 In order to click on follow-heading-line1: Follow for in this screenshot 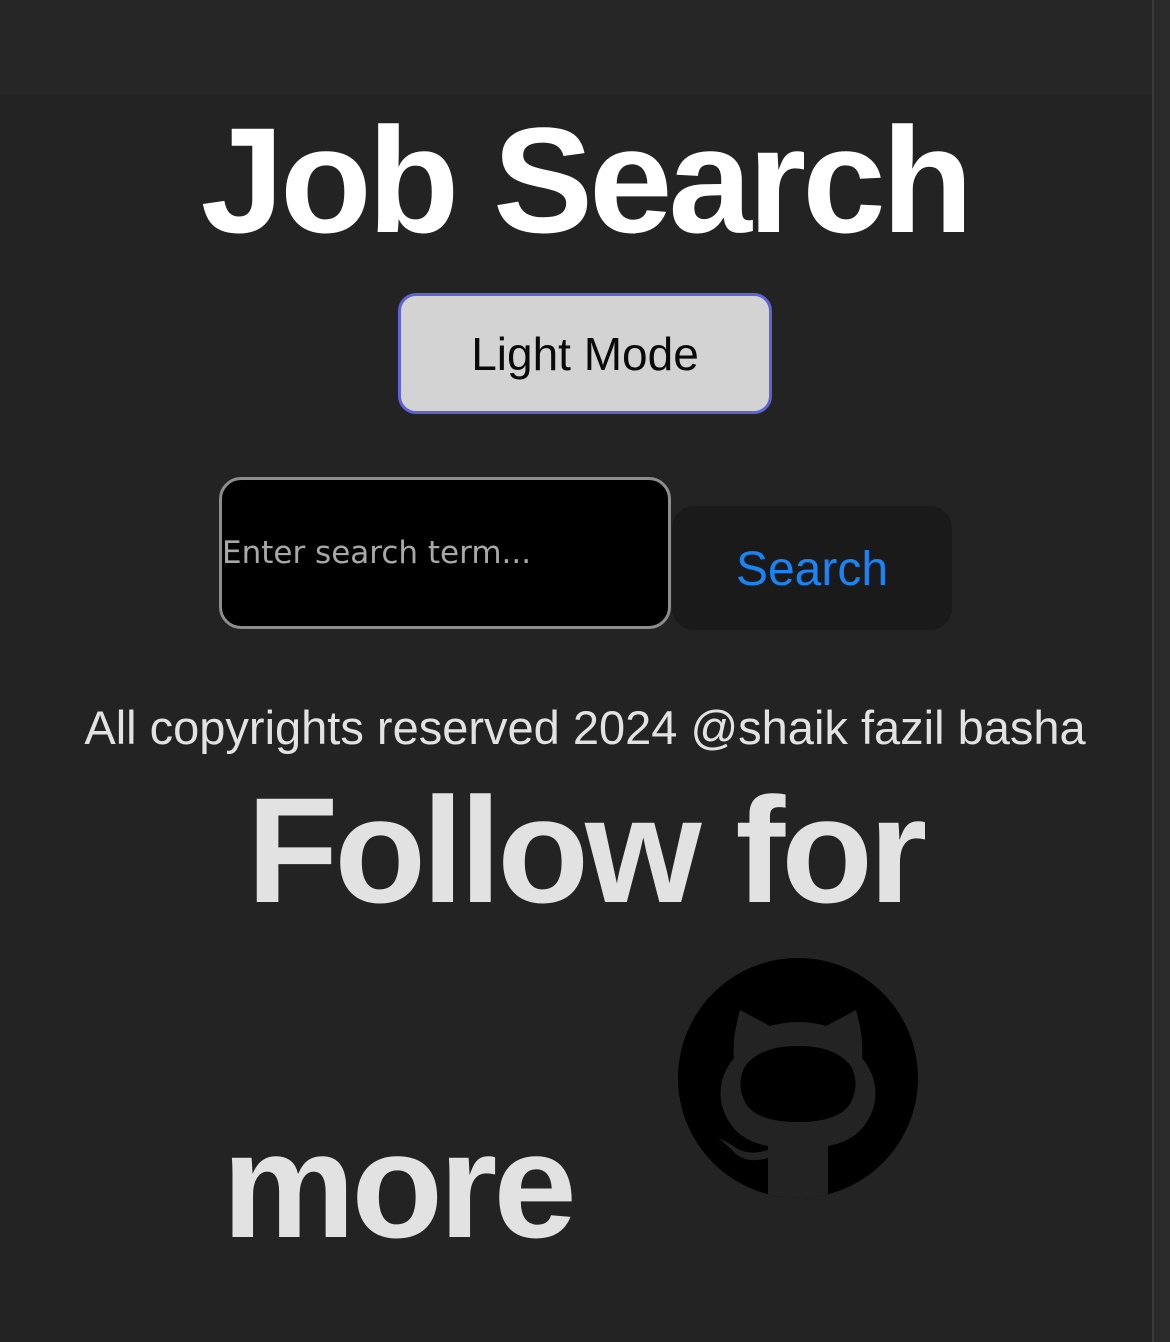, I will do `click(587, 850)`.